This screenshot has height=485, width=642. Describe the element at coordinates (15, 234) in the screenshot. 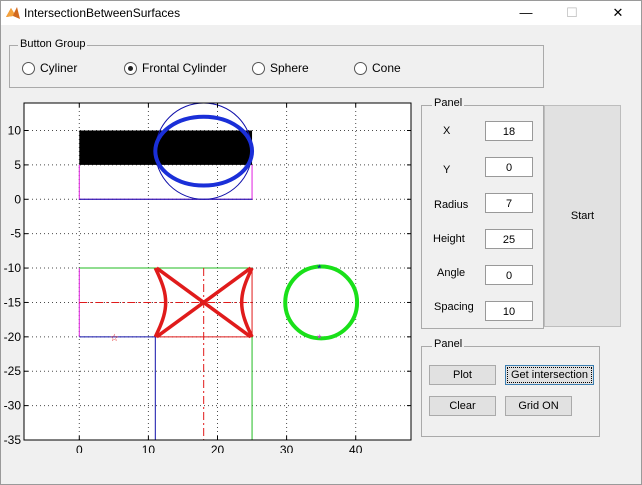

I see `y-tick-label: -5` at that location.